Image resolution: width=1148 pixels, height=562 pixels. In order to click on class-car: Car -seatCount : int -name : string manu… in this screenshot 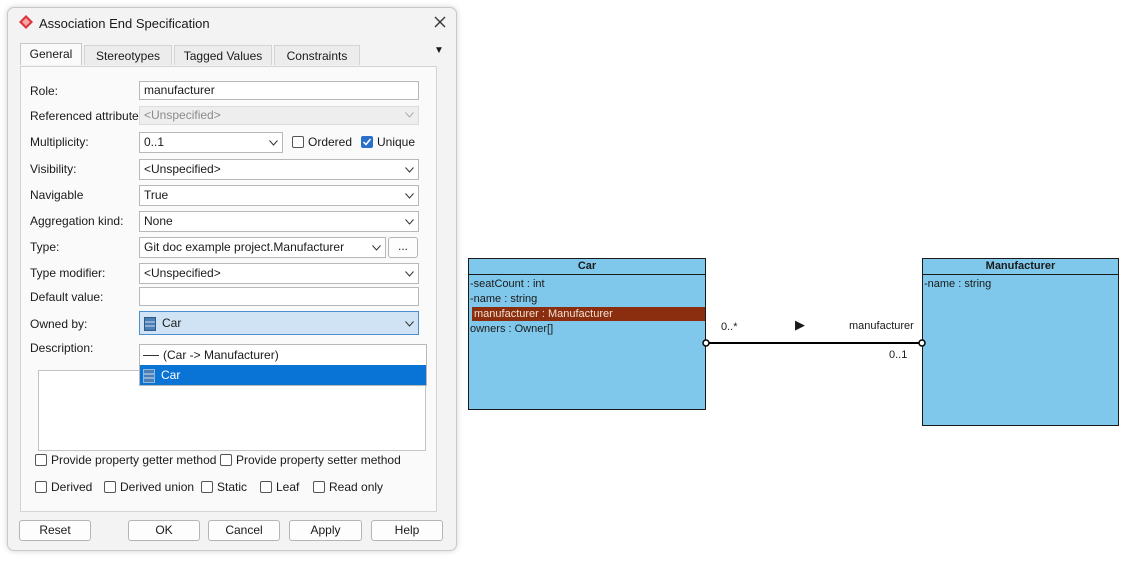, I will do `click(587, 334)`.